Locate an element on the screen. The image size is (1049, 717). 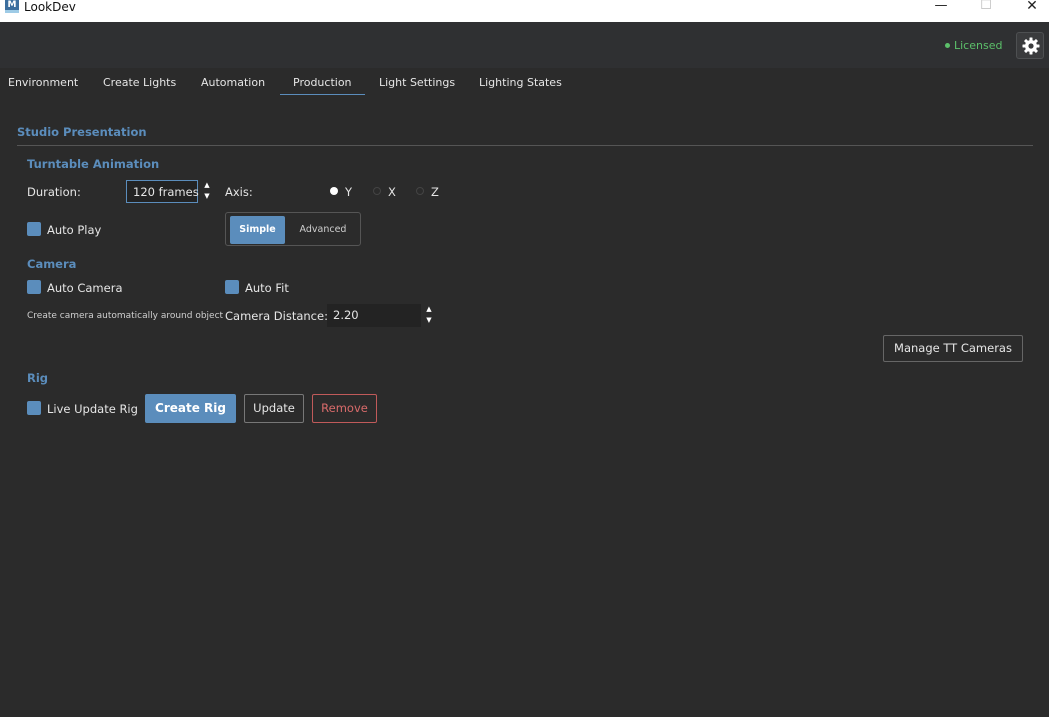
live-update-rig-label: Live Update Rig is located at coordinates (92, 409).